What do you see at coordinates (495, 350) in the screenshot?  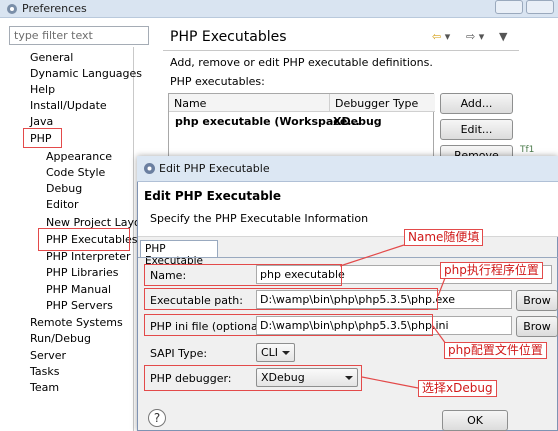 I see `annotation-ini: php配置文件位置` at bounding box center [495, 350].